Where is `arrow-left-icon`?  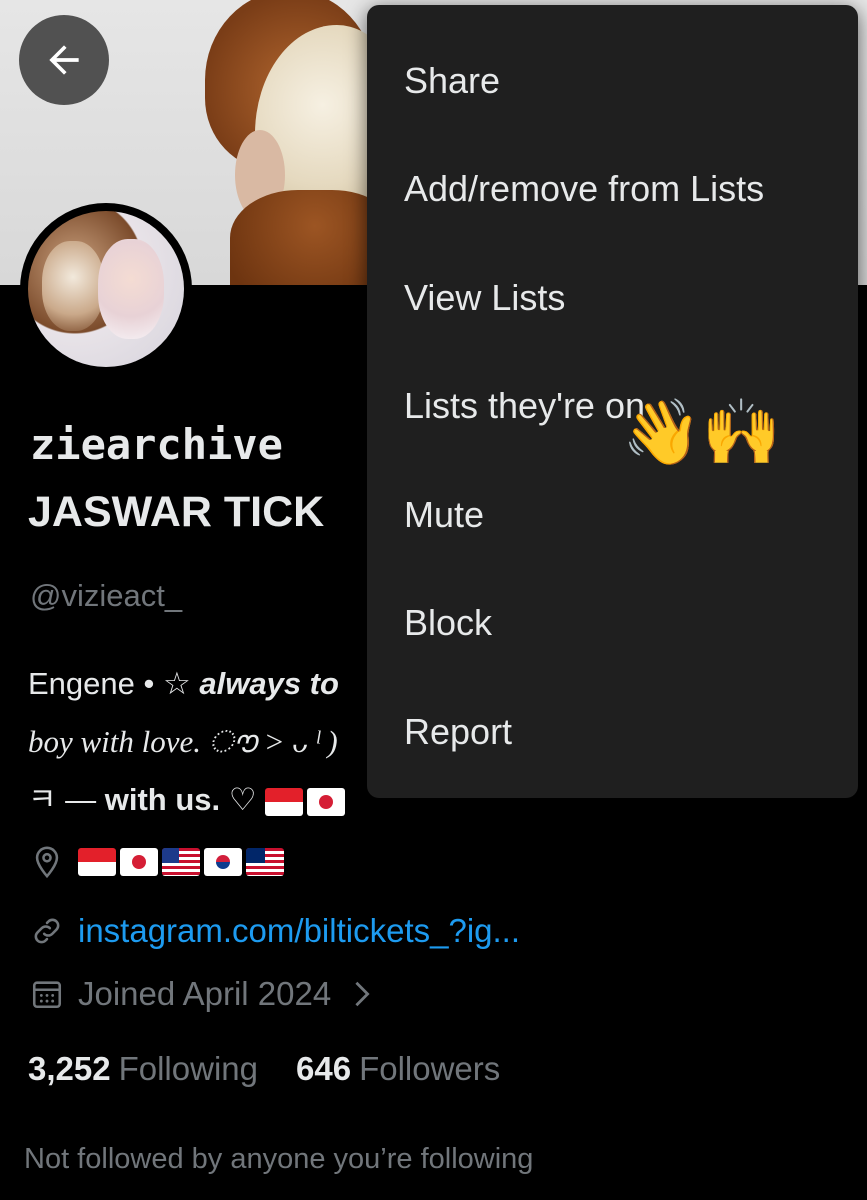
arrow-left-icon is located at coordinates (64, 60).